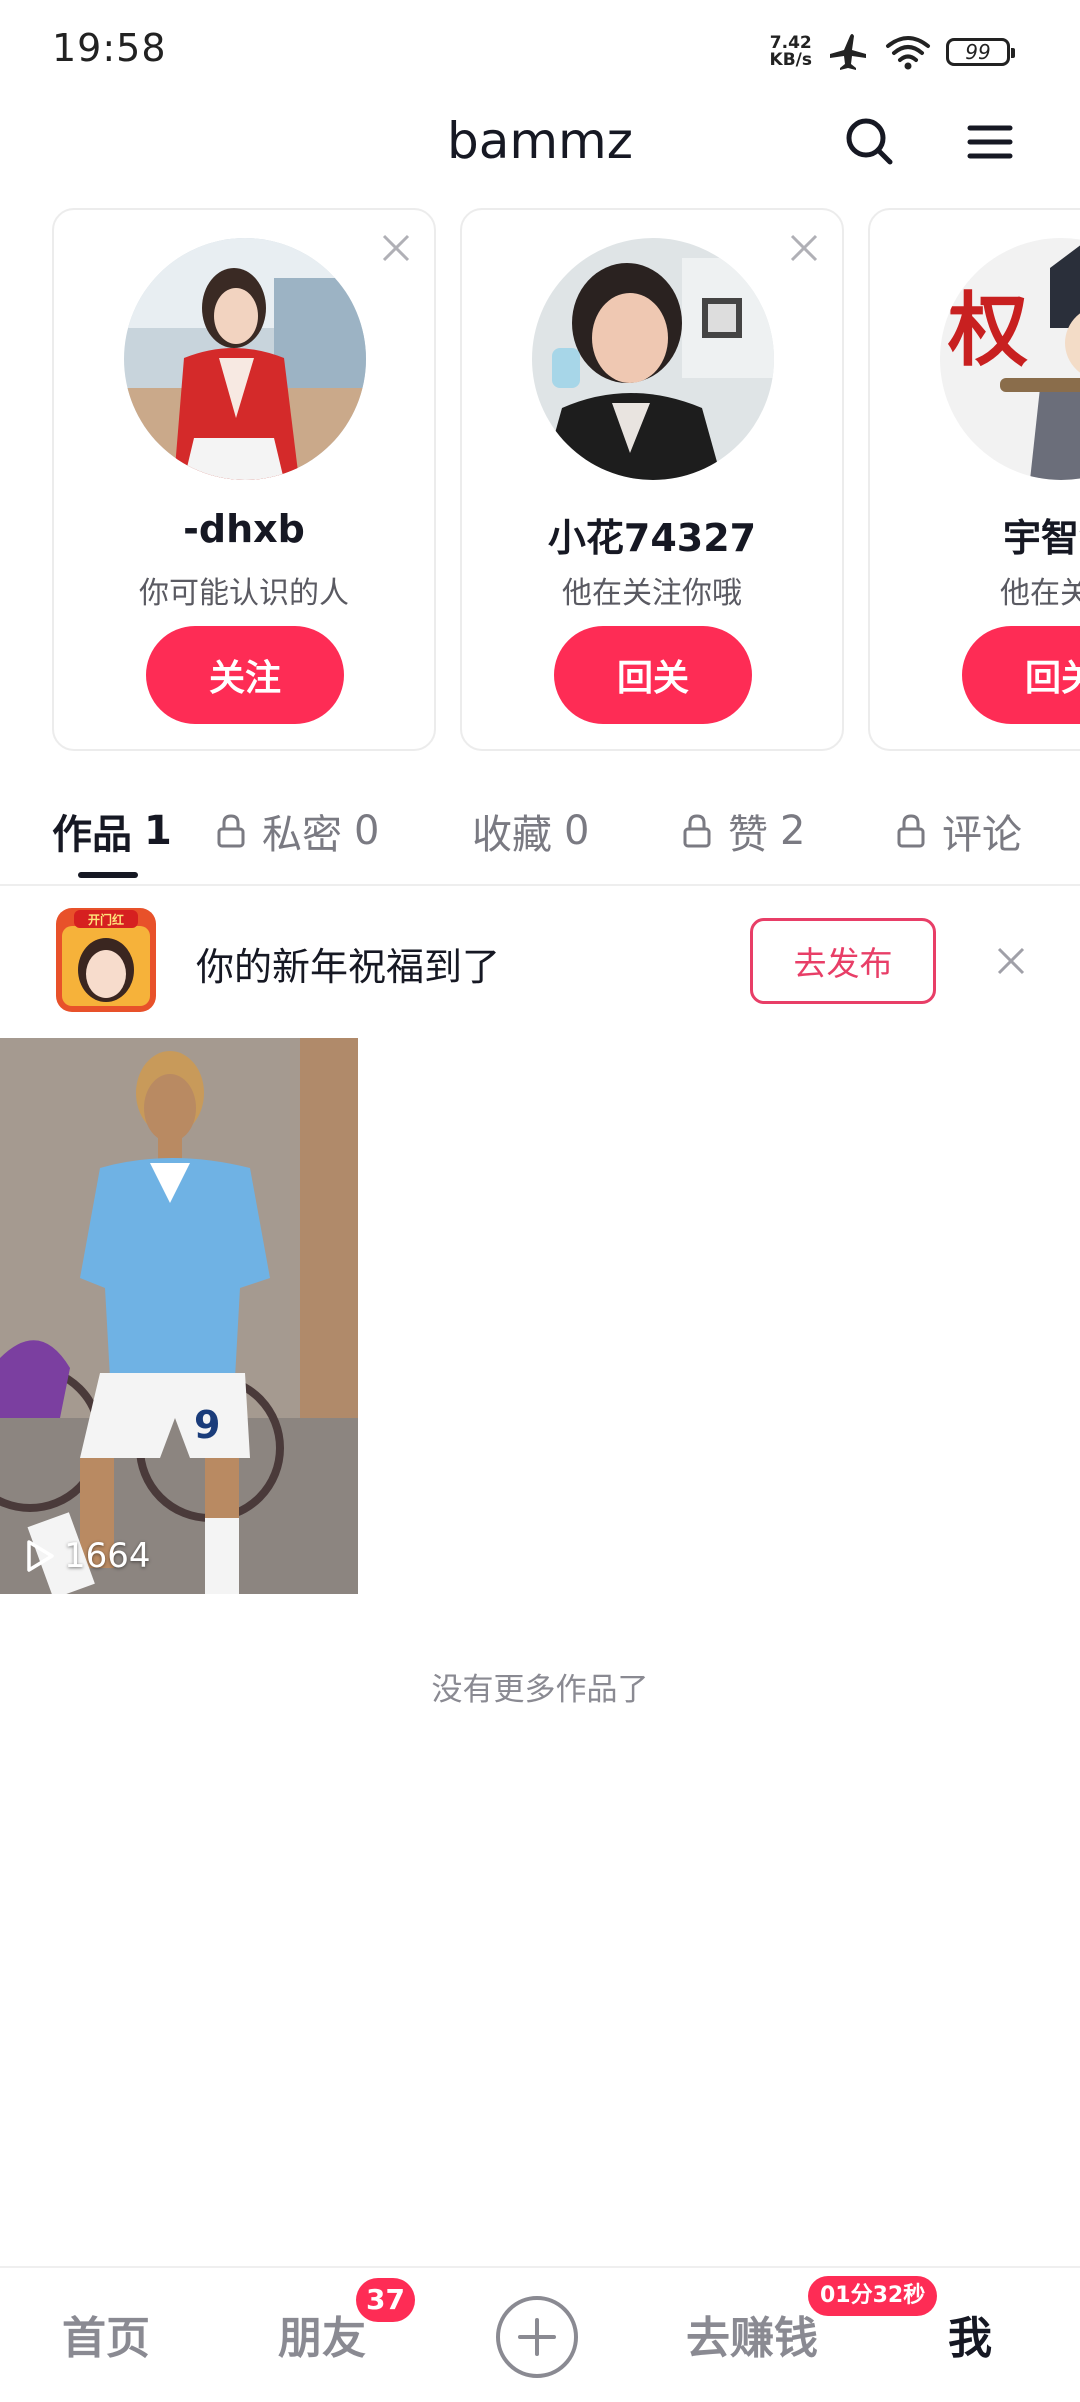 Image resolution: width=1080 pixels, height=2402 pixels. I want to click on banner-thumb-label: 开门红, so click(106, 919).